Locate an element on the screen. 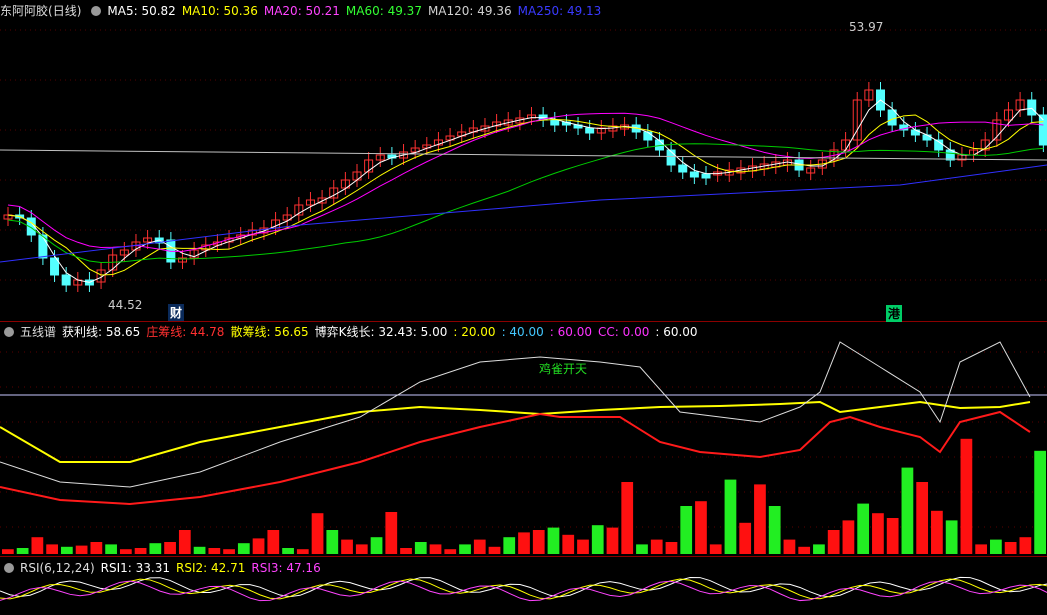  param-5: : 5.00 is located at coordinates (430, 332).